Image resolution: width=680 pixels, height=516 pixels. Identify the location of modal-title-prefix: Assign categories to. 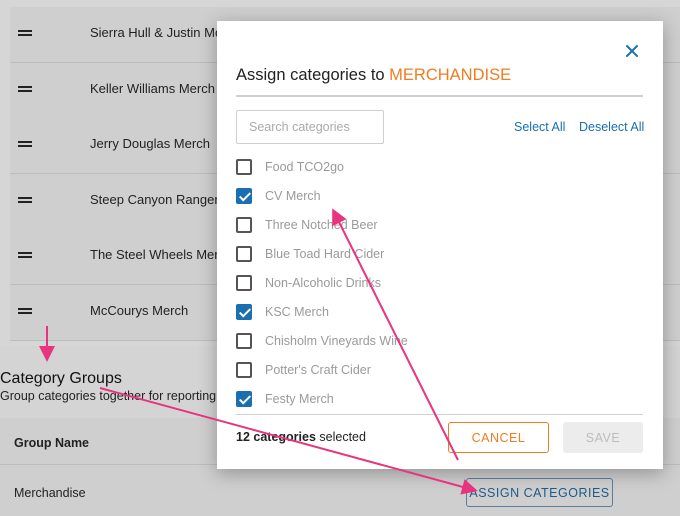
(313, 75).